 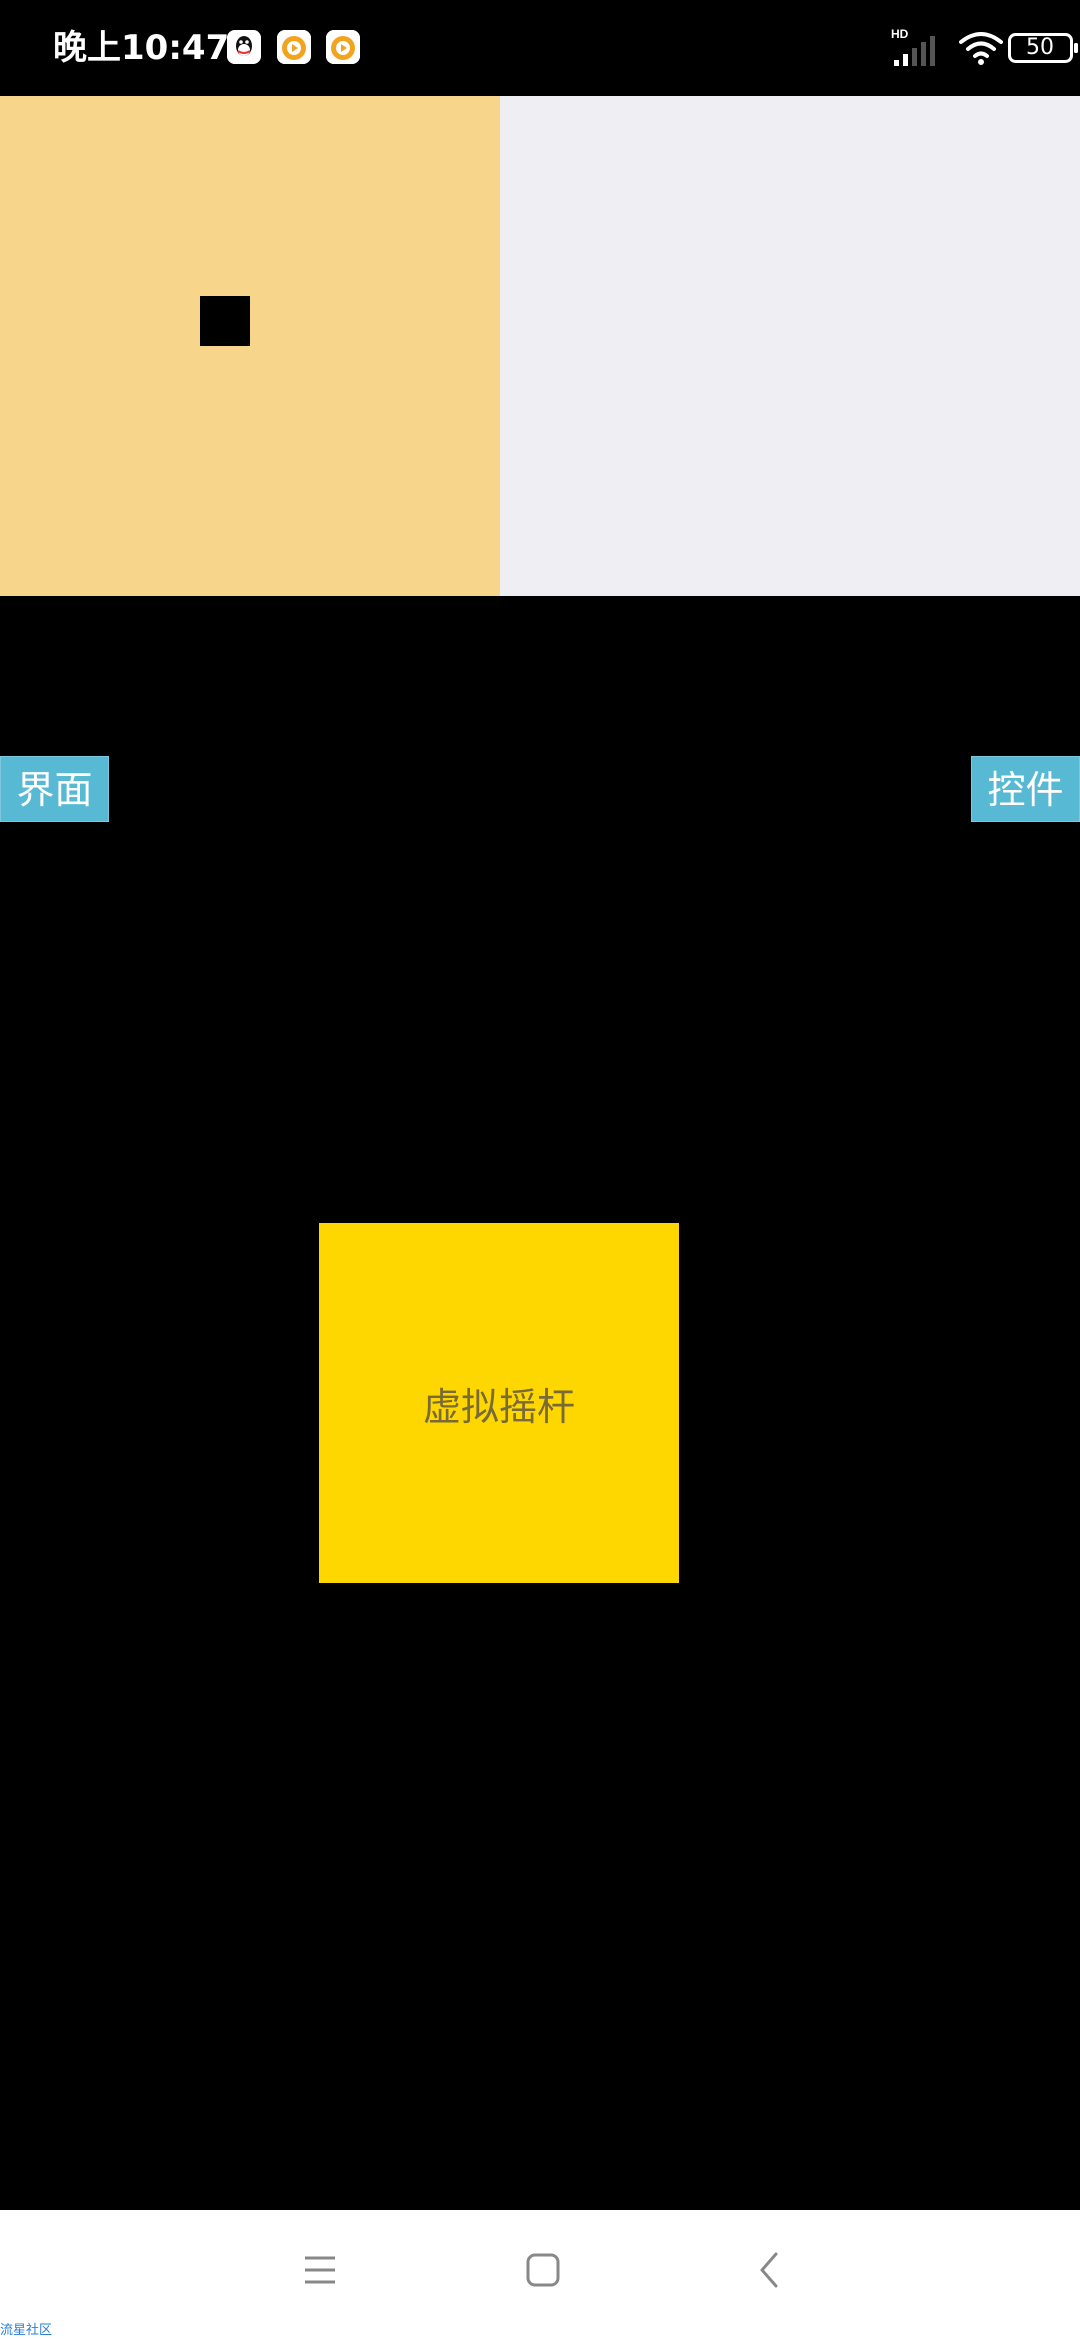 I want to click on signal-icon: HD, so click(x=915, y=47).